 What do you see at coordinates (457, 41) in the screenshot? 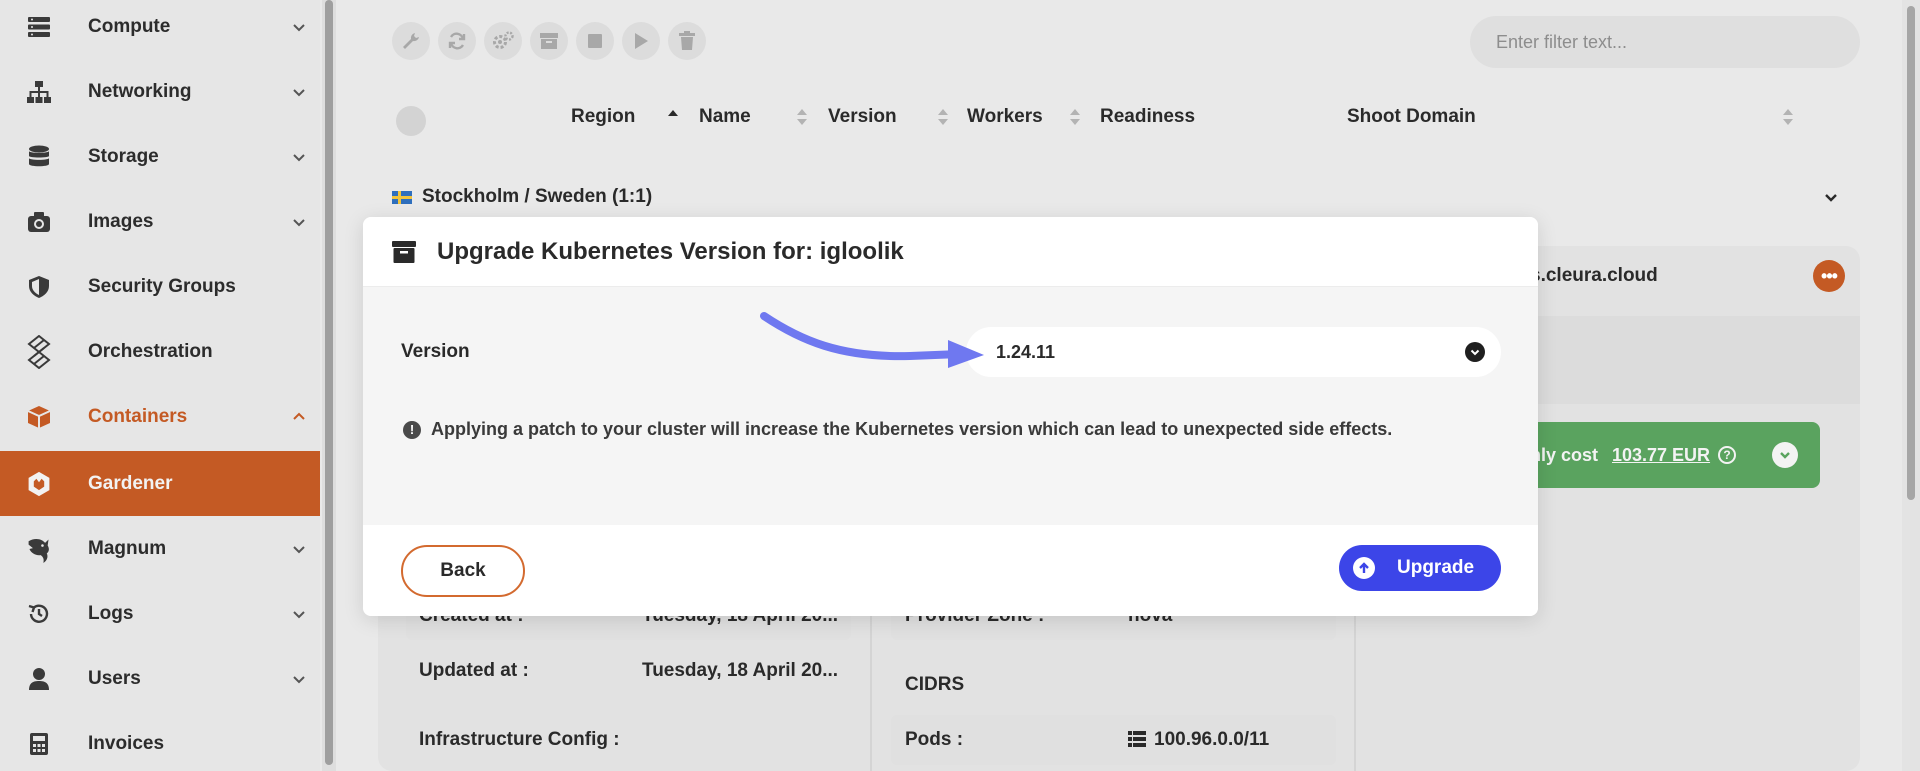
I see `refresh-icon` at bounding box center [457, 41].